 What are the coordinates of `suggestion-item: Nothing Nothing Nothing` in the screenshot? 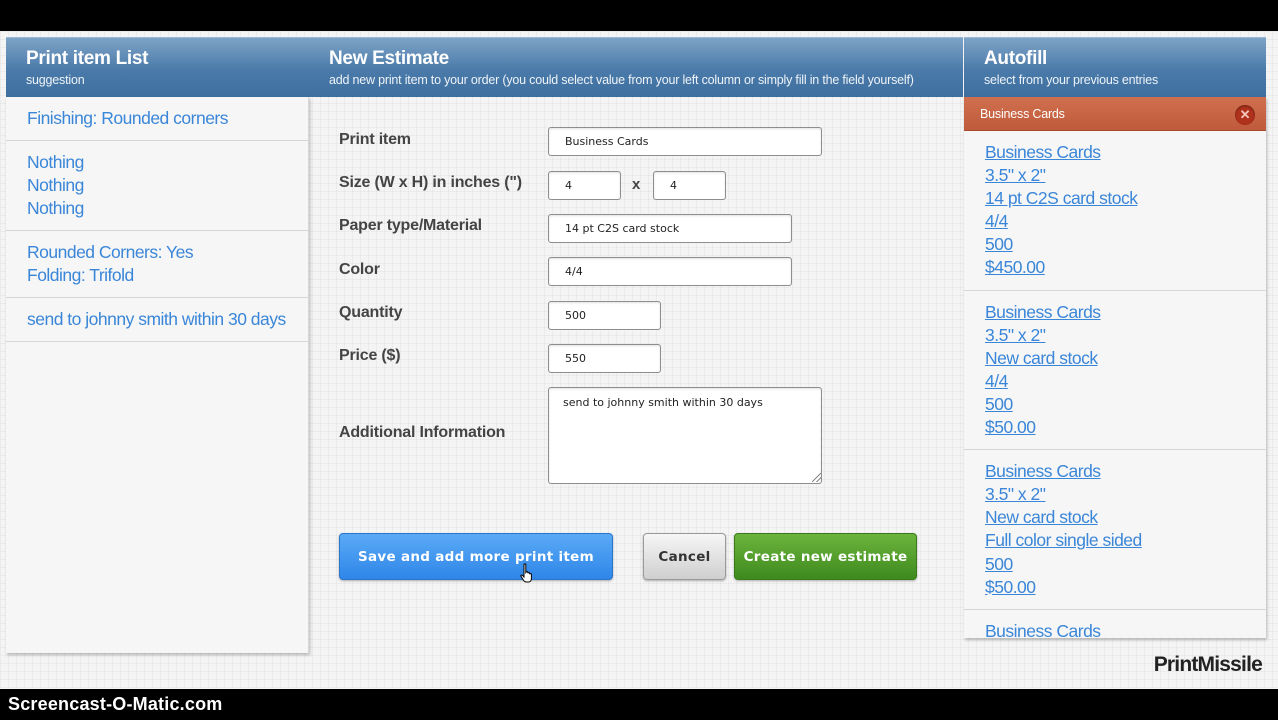 It's located at (157, 186).